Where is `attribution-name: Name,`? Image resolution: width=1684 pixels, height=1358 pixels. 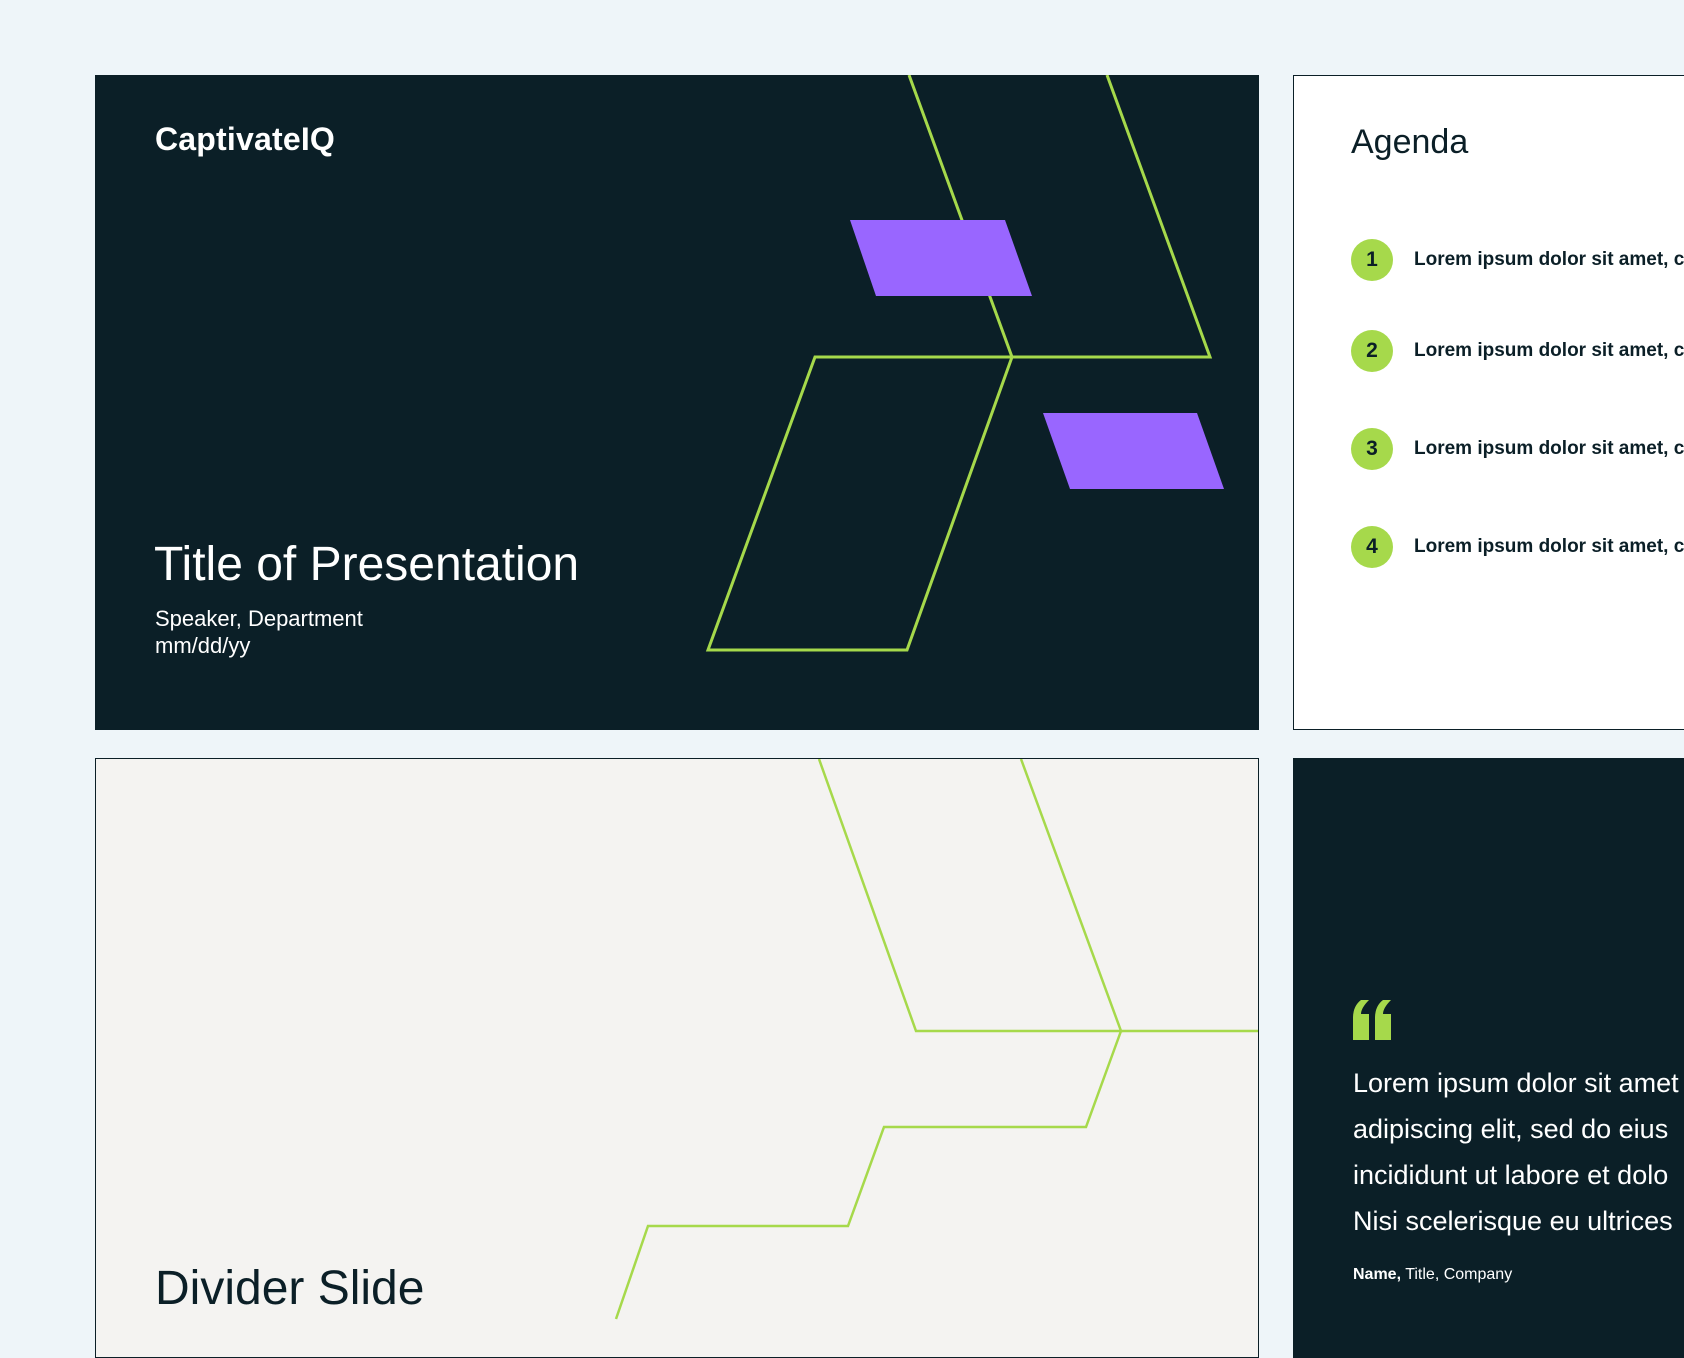 attribution-name: Name, is located at coordinates (1377, 1274).